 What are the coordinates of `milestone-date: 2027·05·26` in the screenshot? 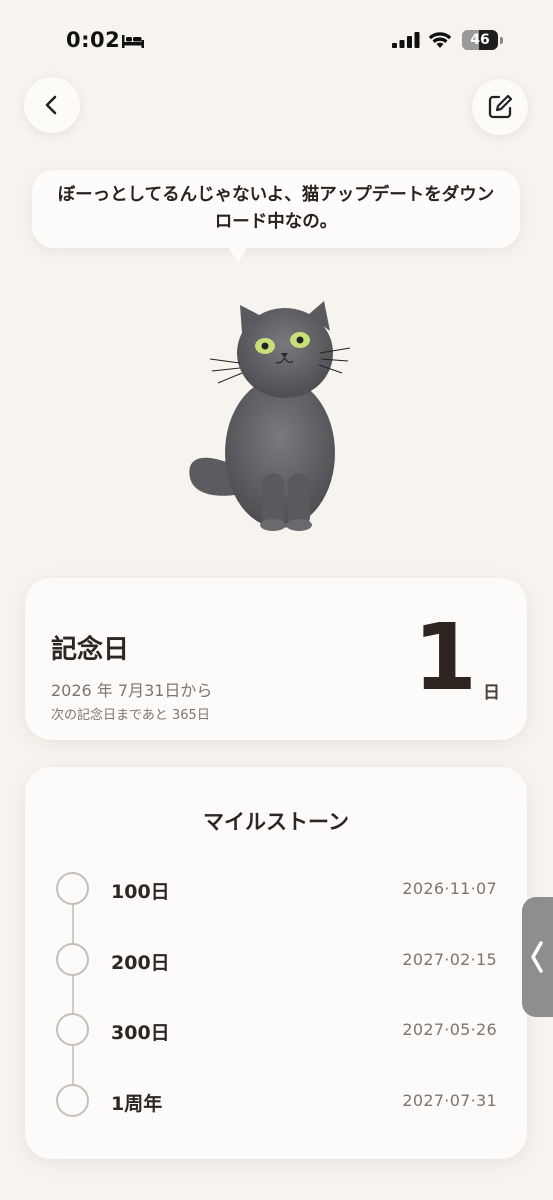 It's located at (449, 1029).